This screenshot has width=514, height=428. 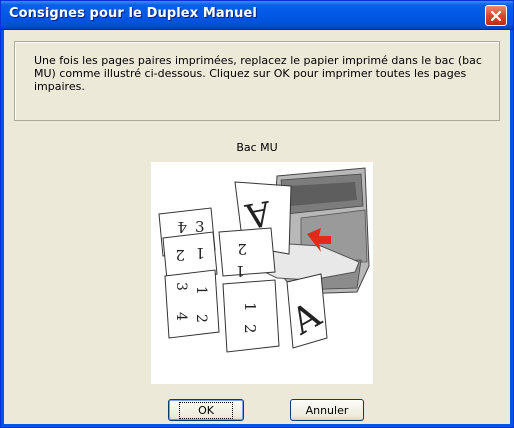 I want to click on ok-button-label: OK, so click(x=206, y=410).